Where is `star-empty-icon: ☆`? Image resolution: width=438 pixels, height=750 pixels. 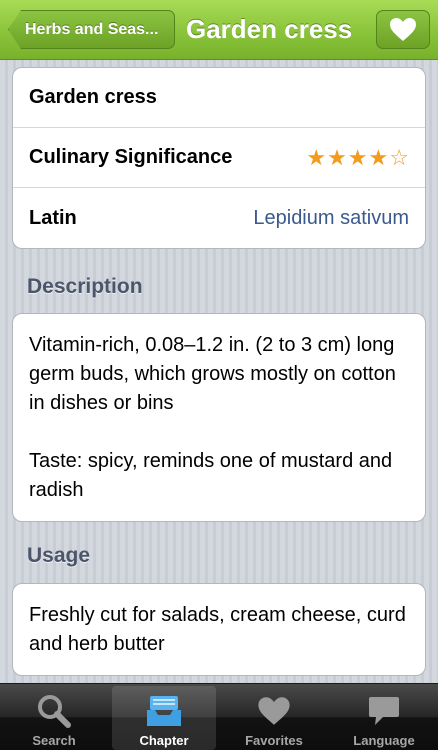 star-empty-icon: ☆ is located at coordinates (399, 157).